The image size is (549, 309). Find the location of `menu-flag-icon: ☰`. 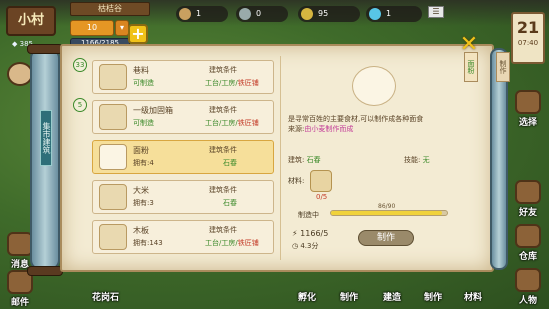

menu-flag-icon: ☰ is located at coordinates (436, 12).